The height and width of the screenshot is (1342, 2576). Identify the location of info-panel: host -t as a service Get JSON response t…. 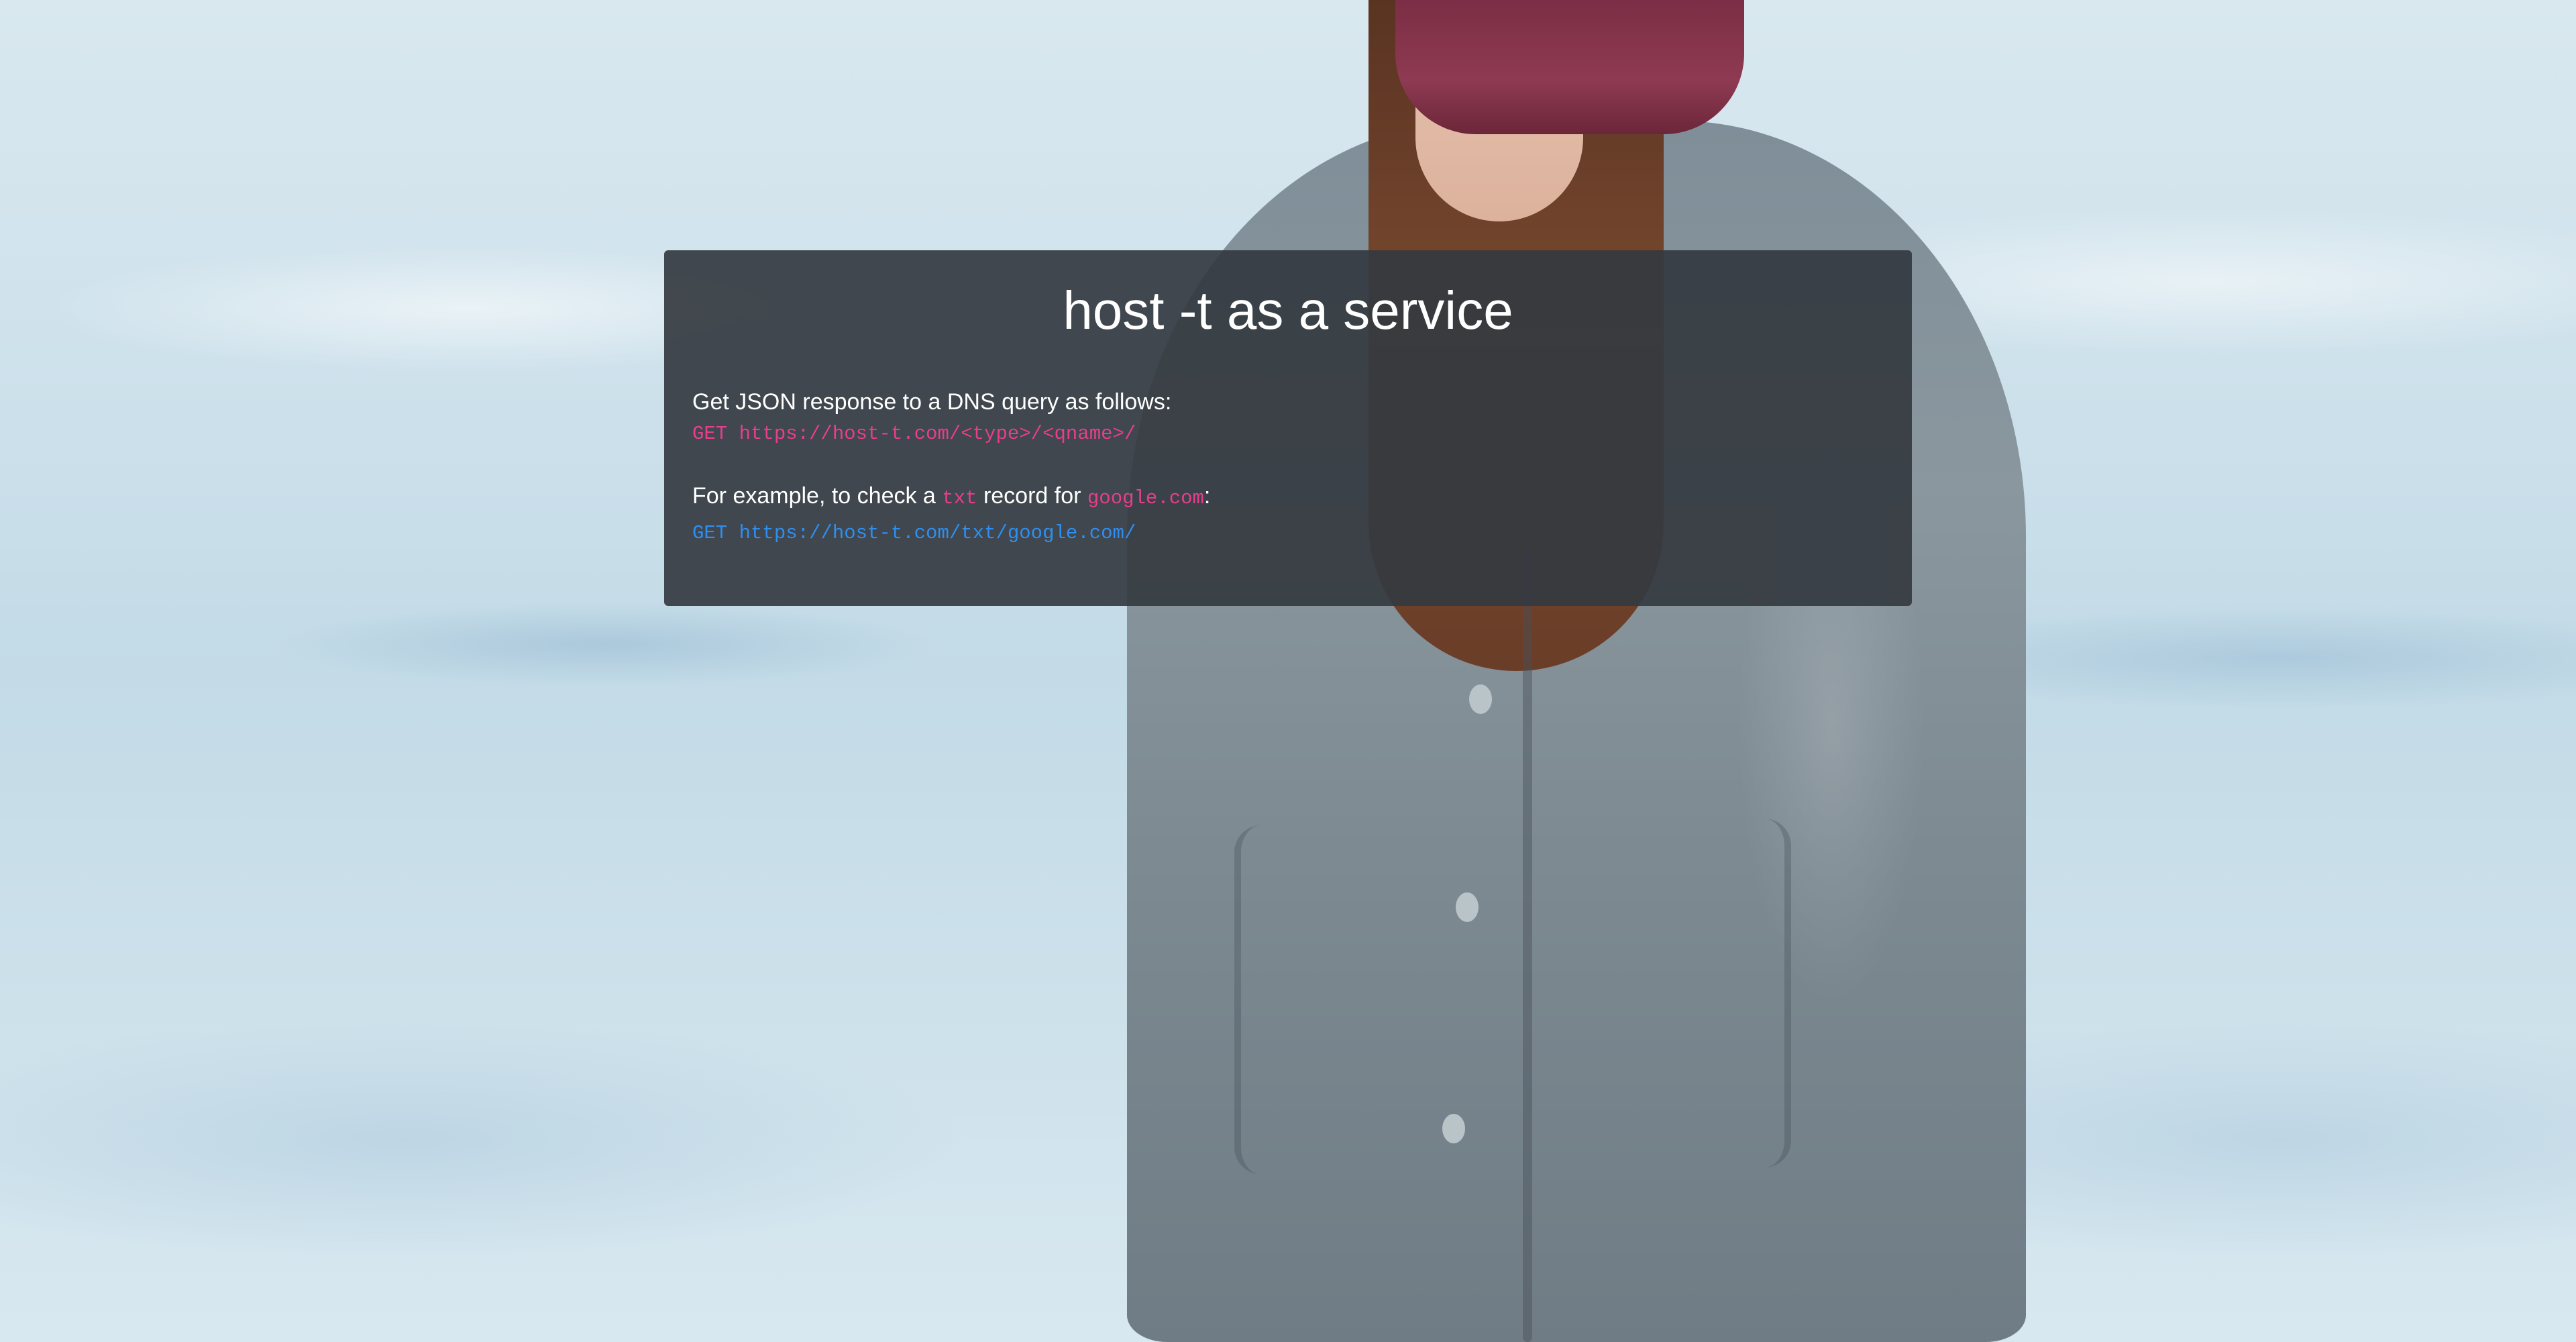
(1288, 428).